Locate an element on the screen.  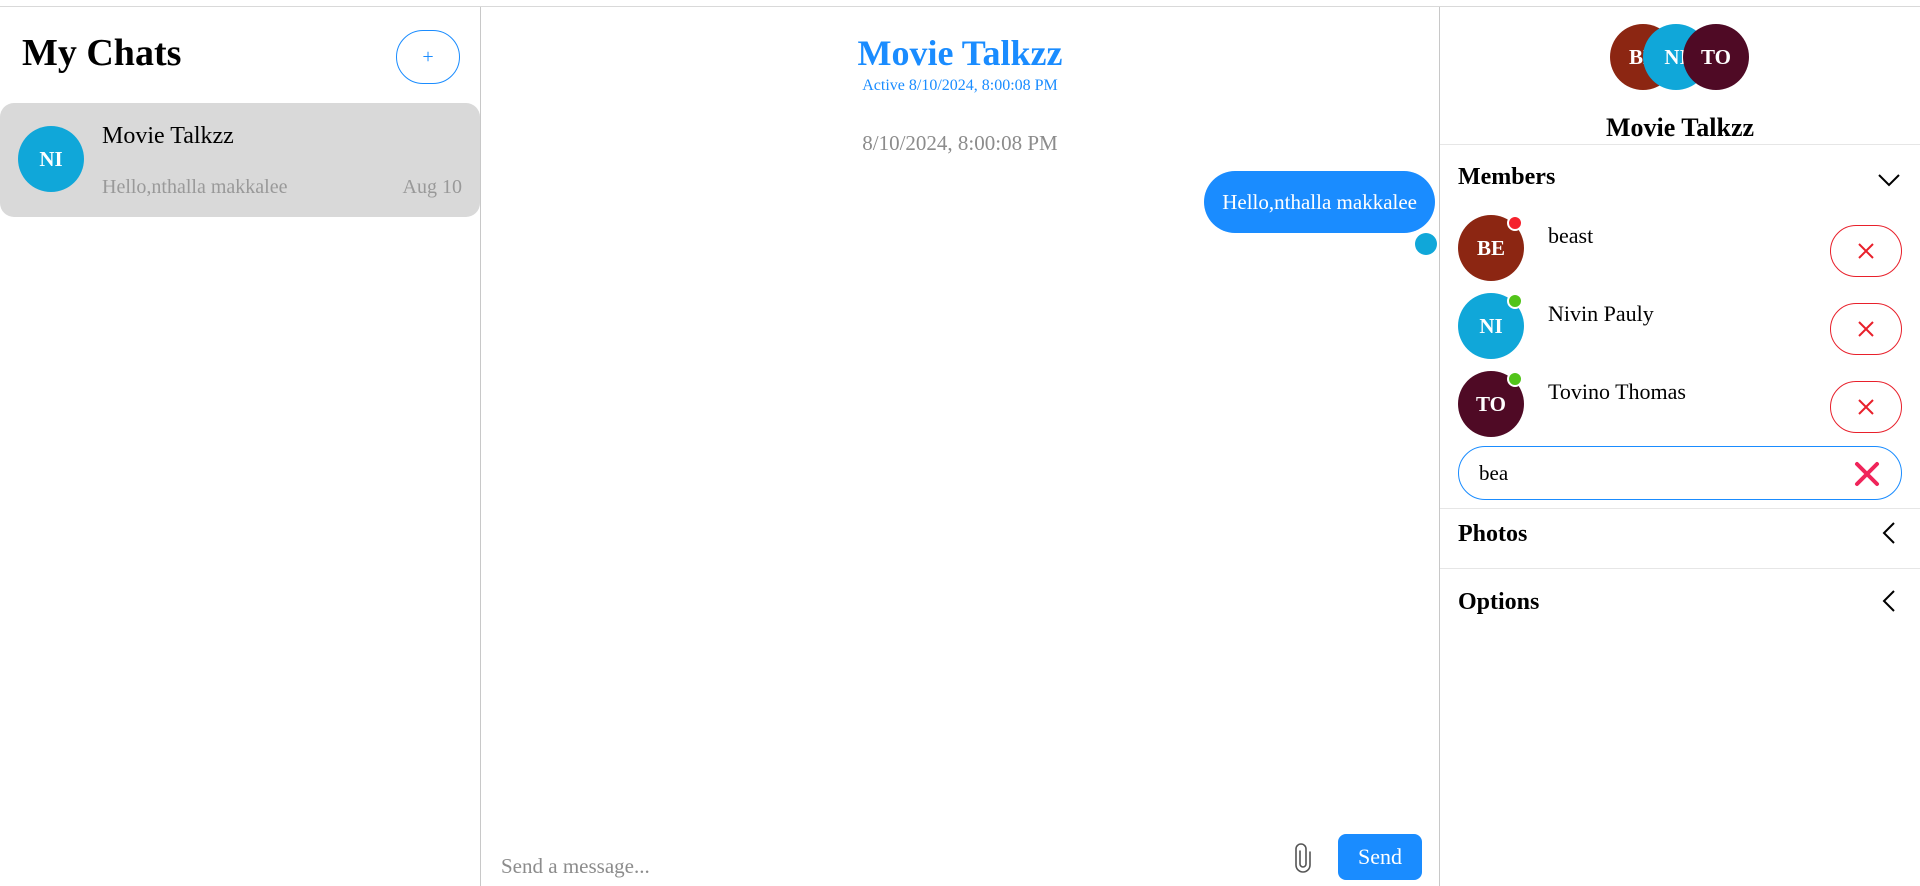
photos-section-header: Photos is located at coordinates (1492, 534).